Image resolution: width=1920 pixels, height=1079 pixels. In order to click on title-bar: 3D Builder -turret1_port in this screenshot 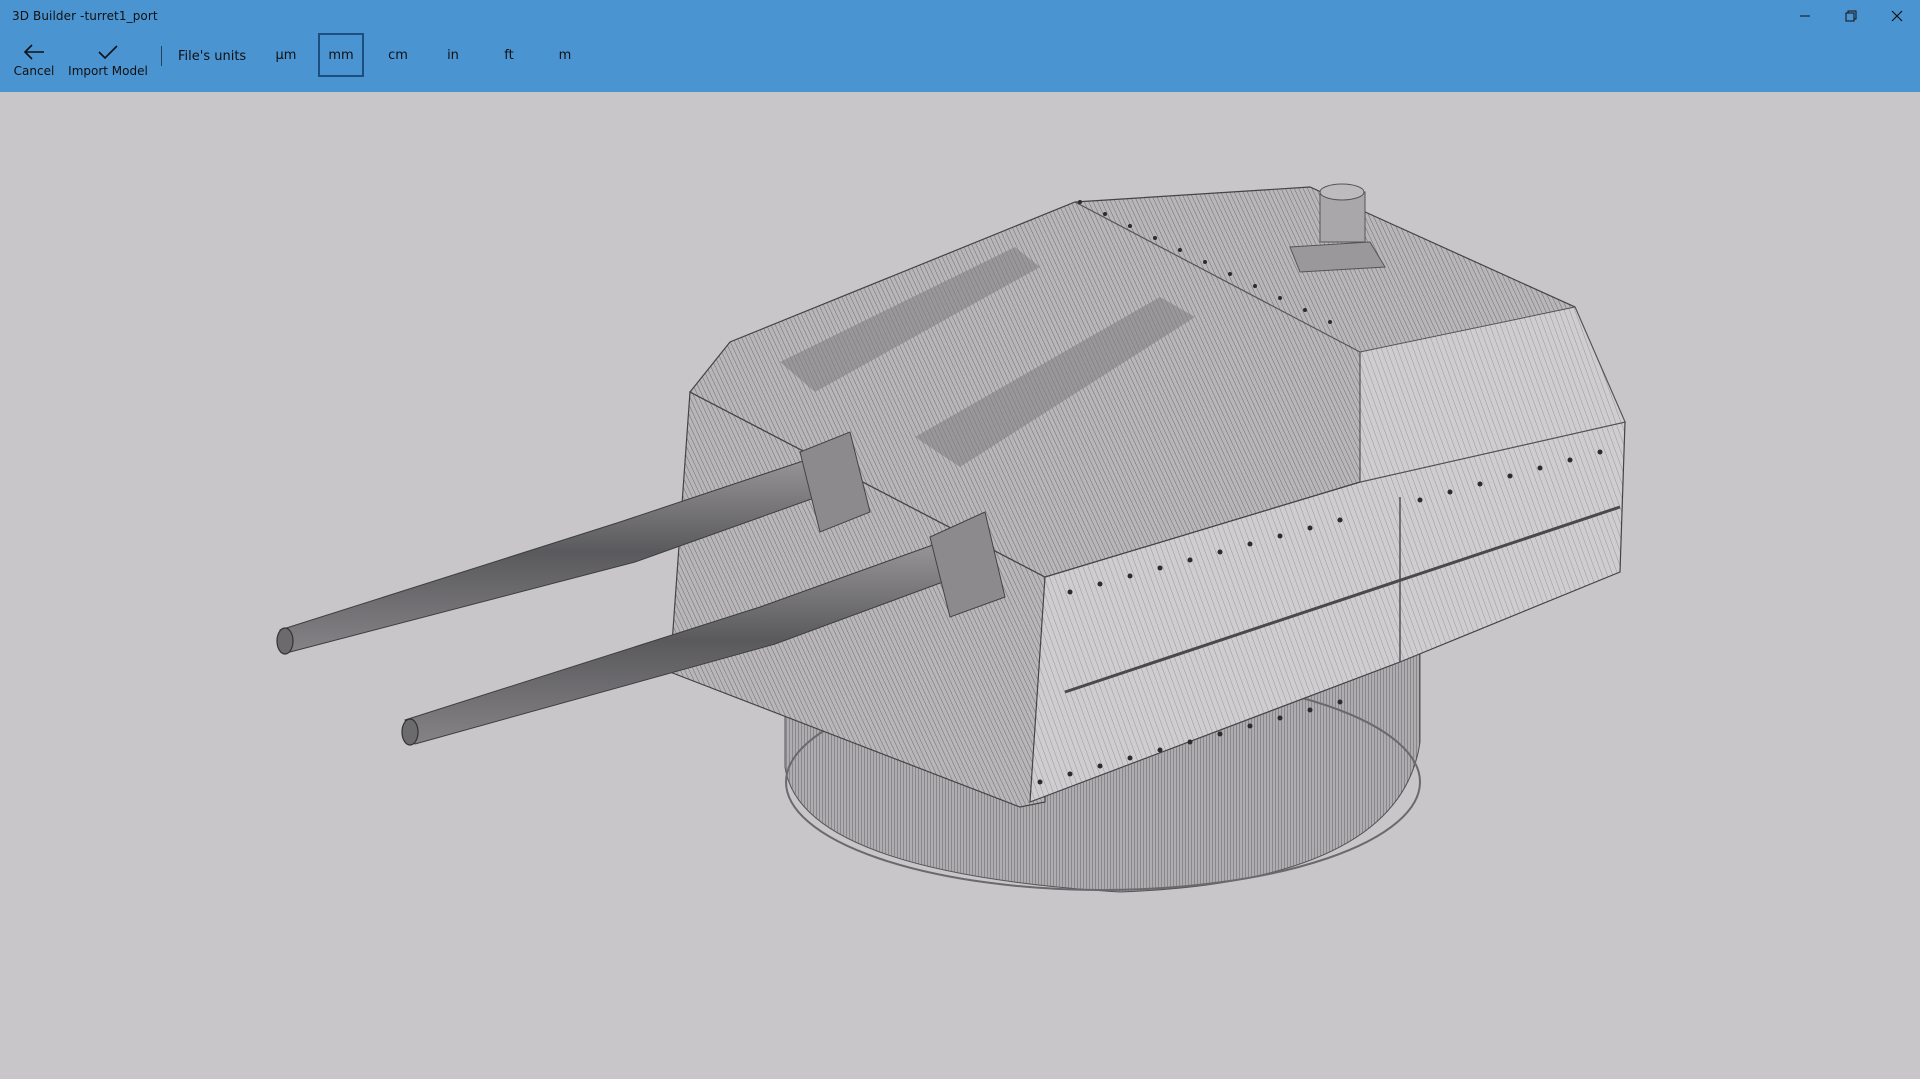, I will do `click(960, 16)`.